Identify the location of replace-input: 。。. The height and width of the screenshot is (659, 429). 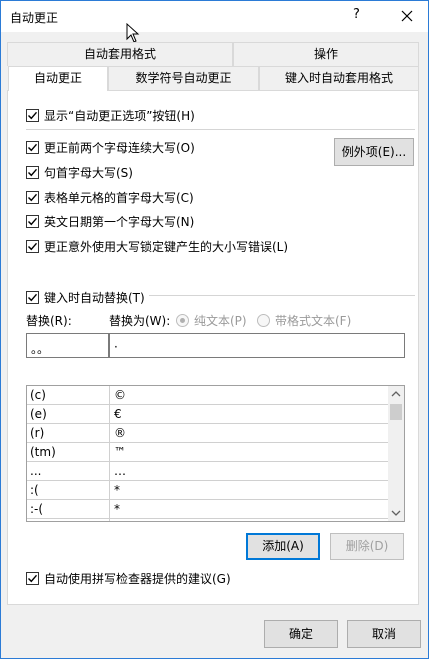
(67, 345).